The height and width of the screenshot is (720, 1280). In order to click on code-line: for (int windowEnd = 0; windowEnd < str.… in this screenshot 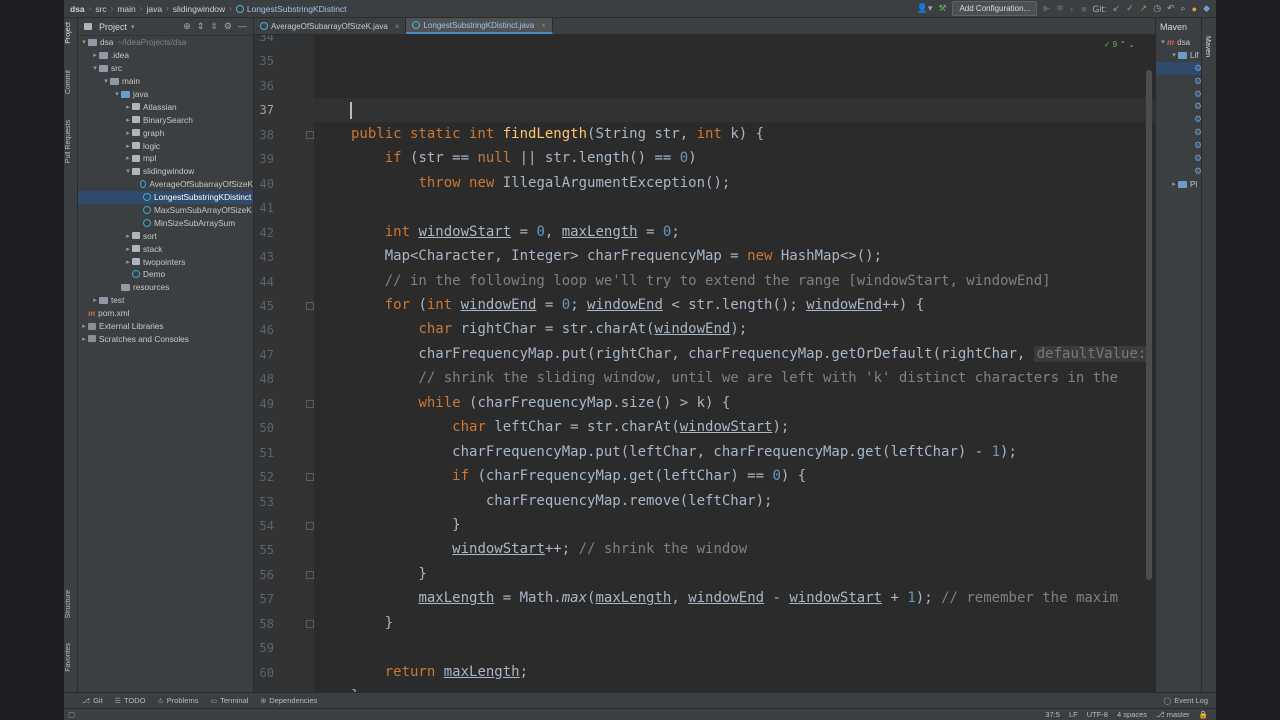, I will do `click(638, 305)`.